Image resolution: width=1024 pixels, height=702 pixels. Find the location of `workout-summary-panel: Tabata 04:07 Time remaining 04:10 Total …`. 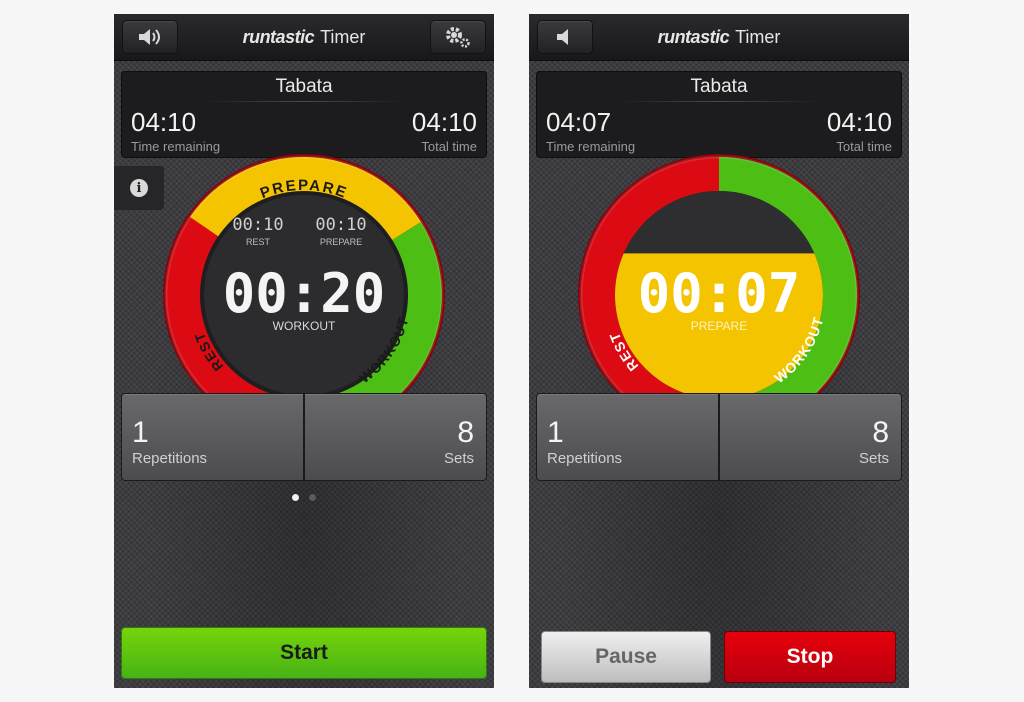

workout-summary-panel: Tabata 04:07 Time remaining 04:10 Total … is located at coordinates (719, 114).